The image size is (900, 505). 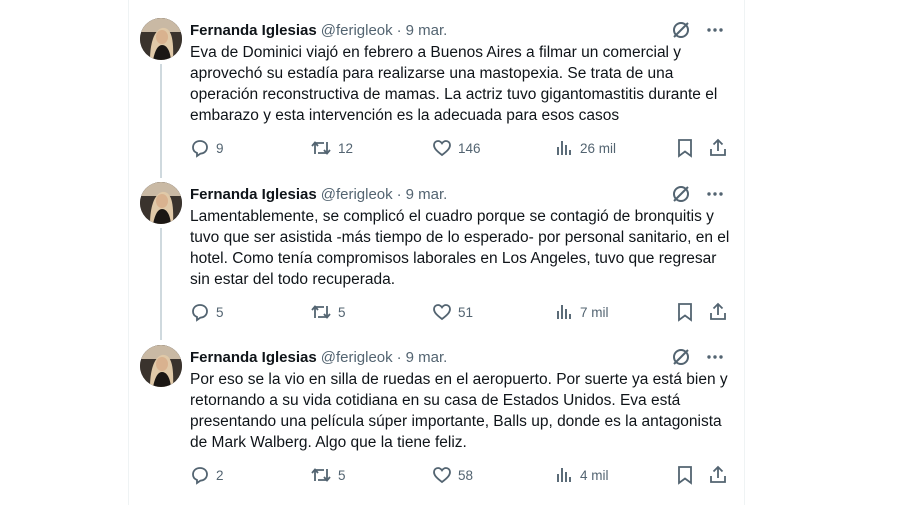 What do you see at coordinates (466, 475) in the screenshot?
I see `like-count: 58` at bounding box center [466, 475].